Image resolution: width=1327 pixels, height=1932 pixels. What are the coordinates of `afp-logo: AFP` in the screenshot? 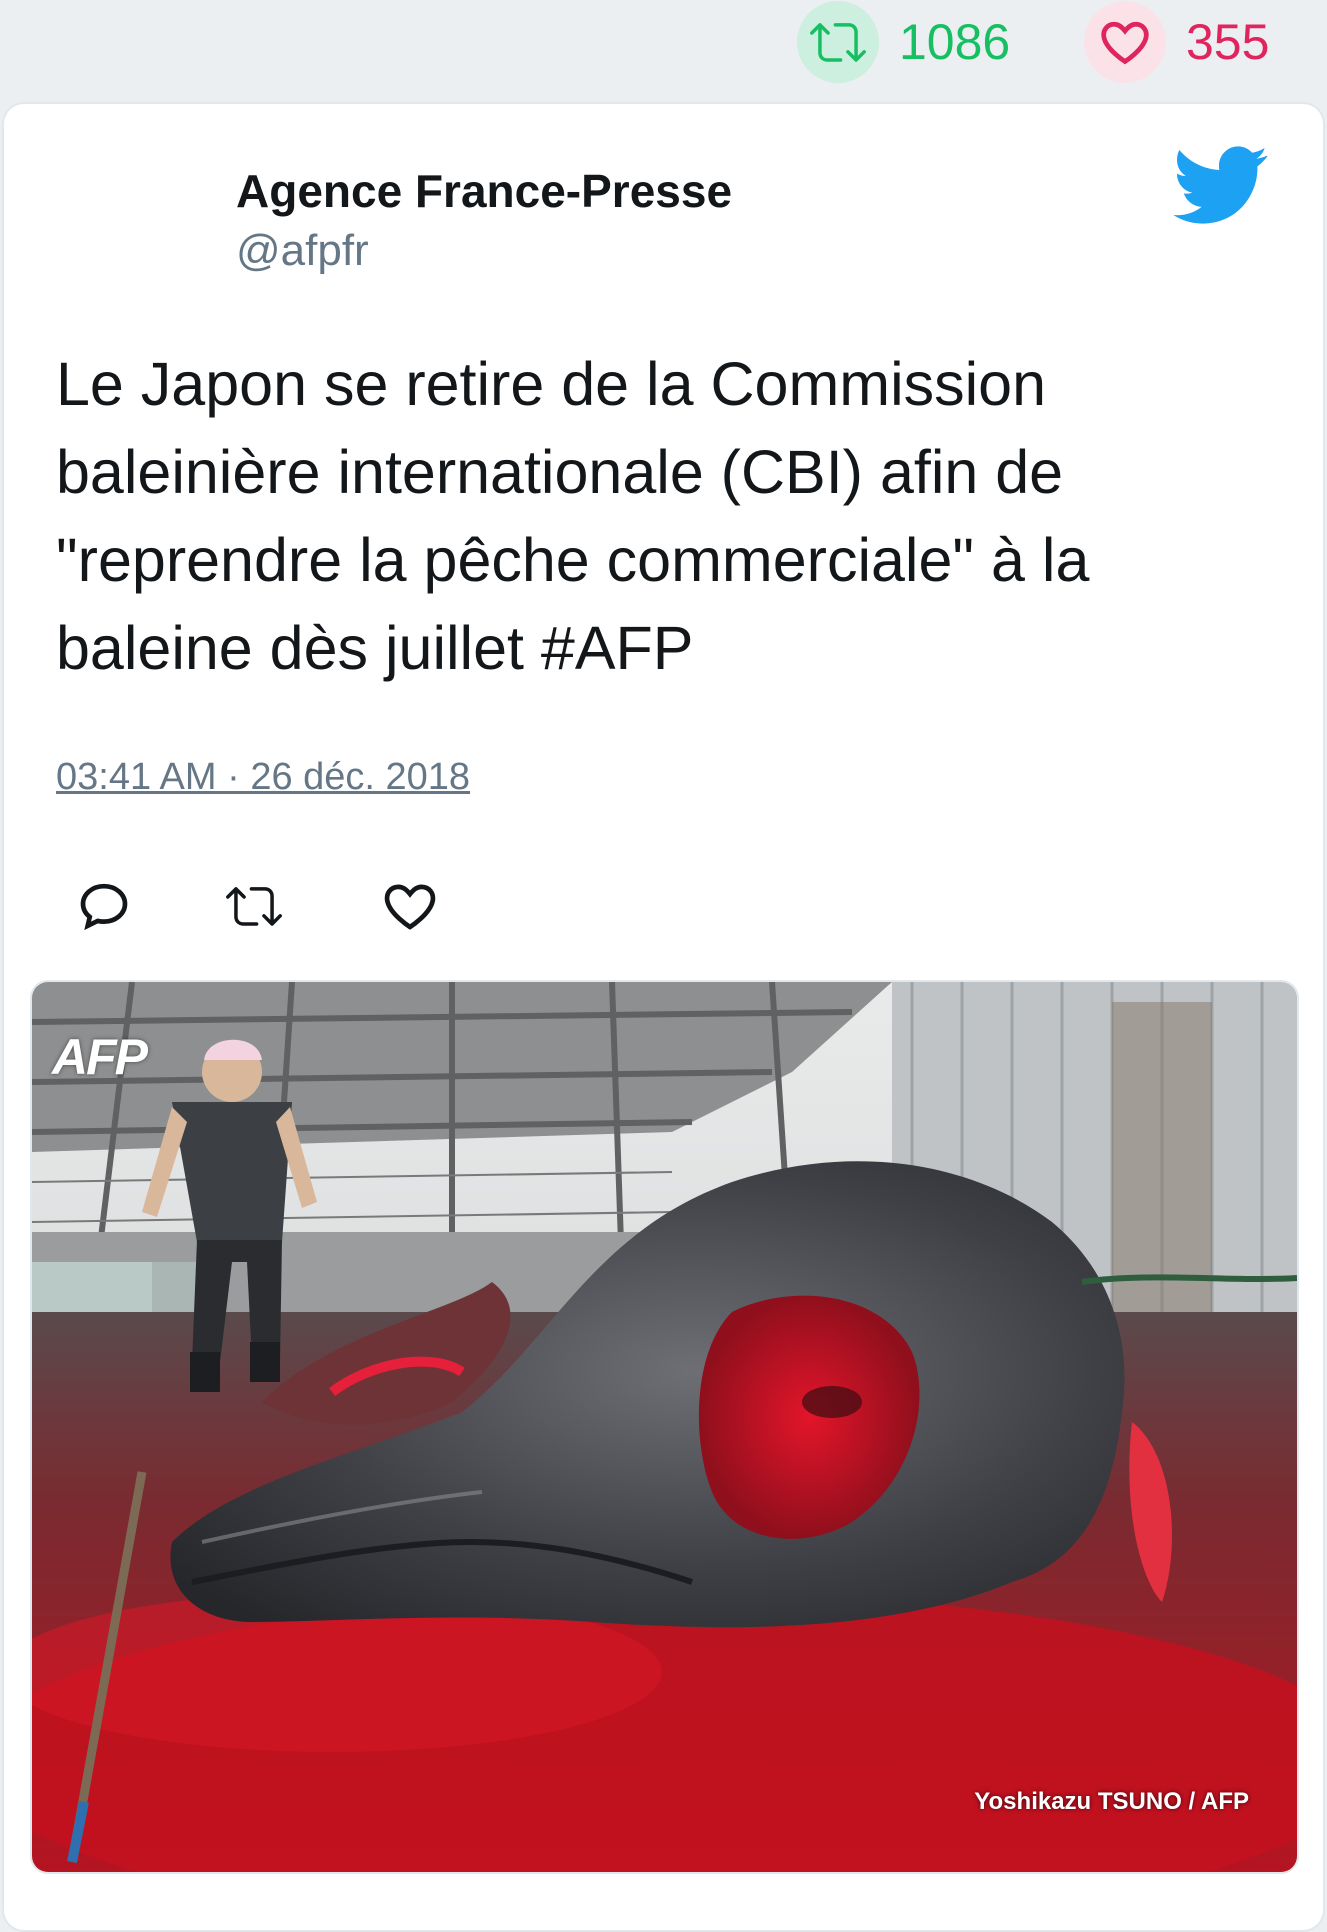 It's located at (100, 1057).